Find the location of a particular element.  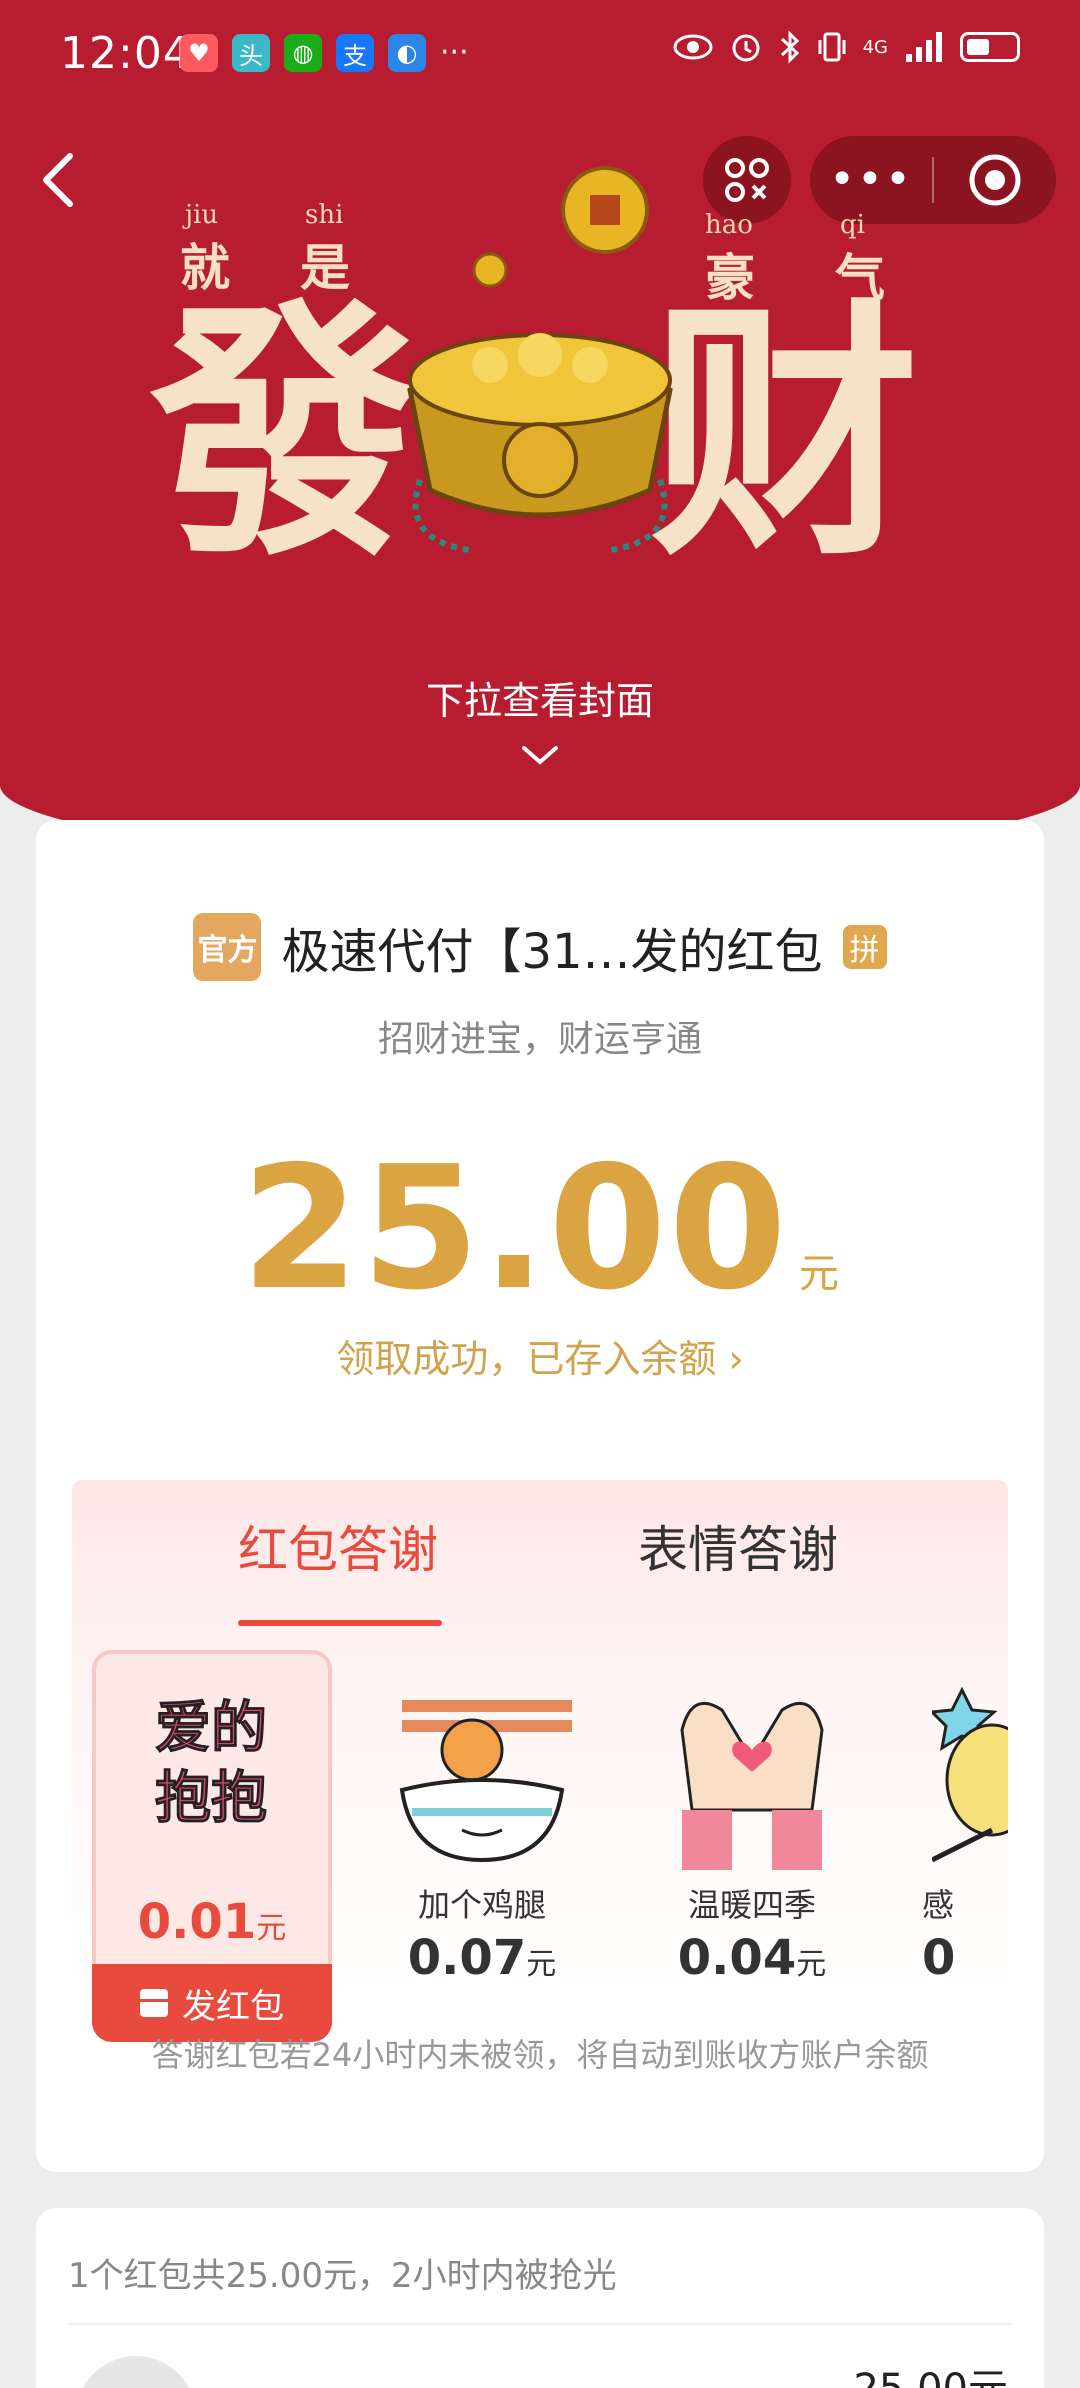

amount-display: 25.00 元 is located at coordinates (540, 1229).